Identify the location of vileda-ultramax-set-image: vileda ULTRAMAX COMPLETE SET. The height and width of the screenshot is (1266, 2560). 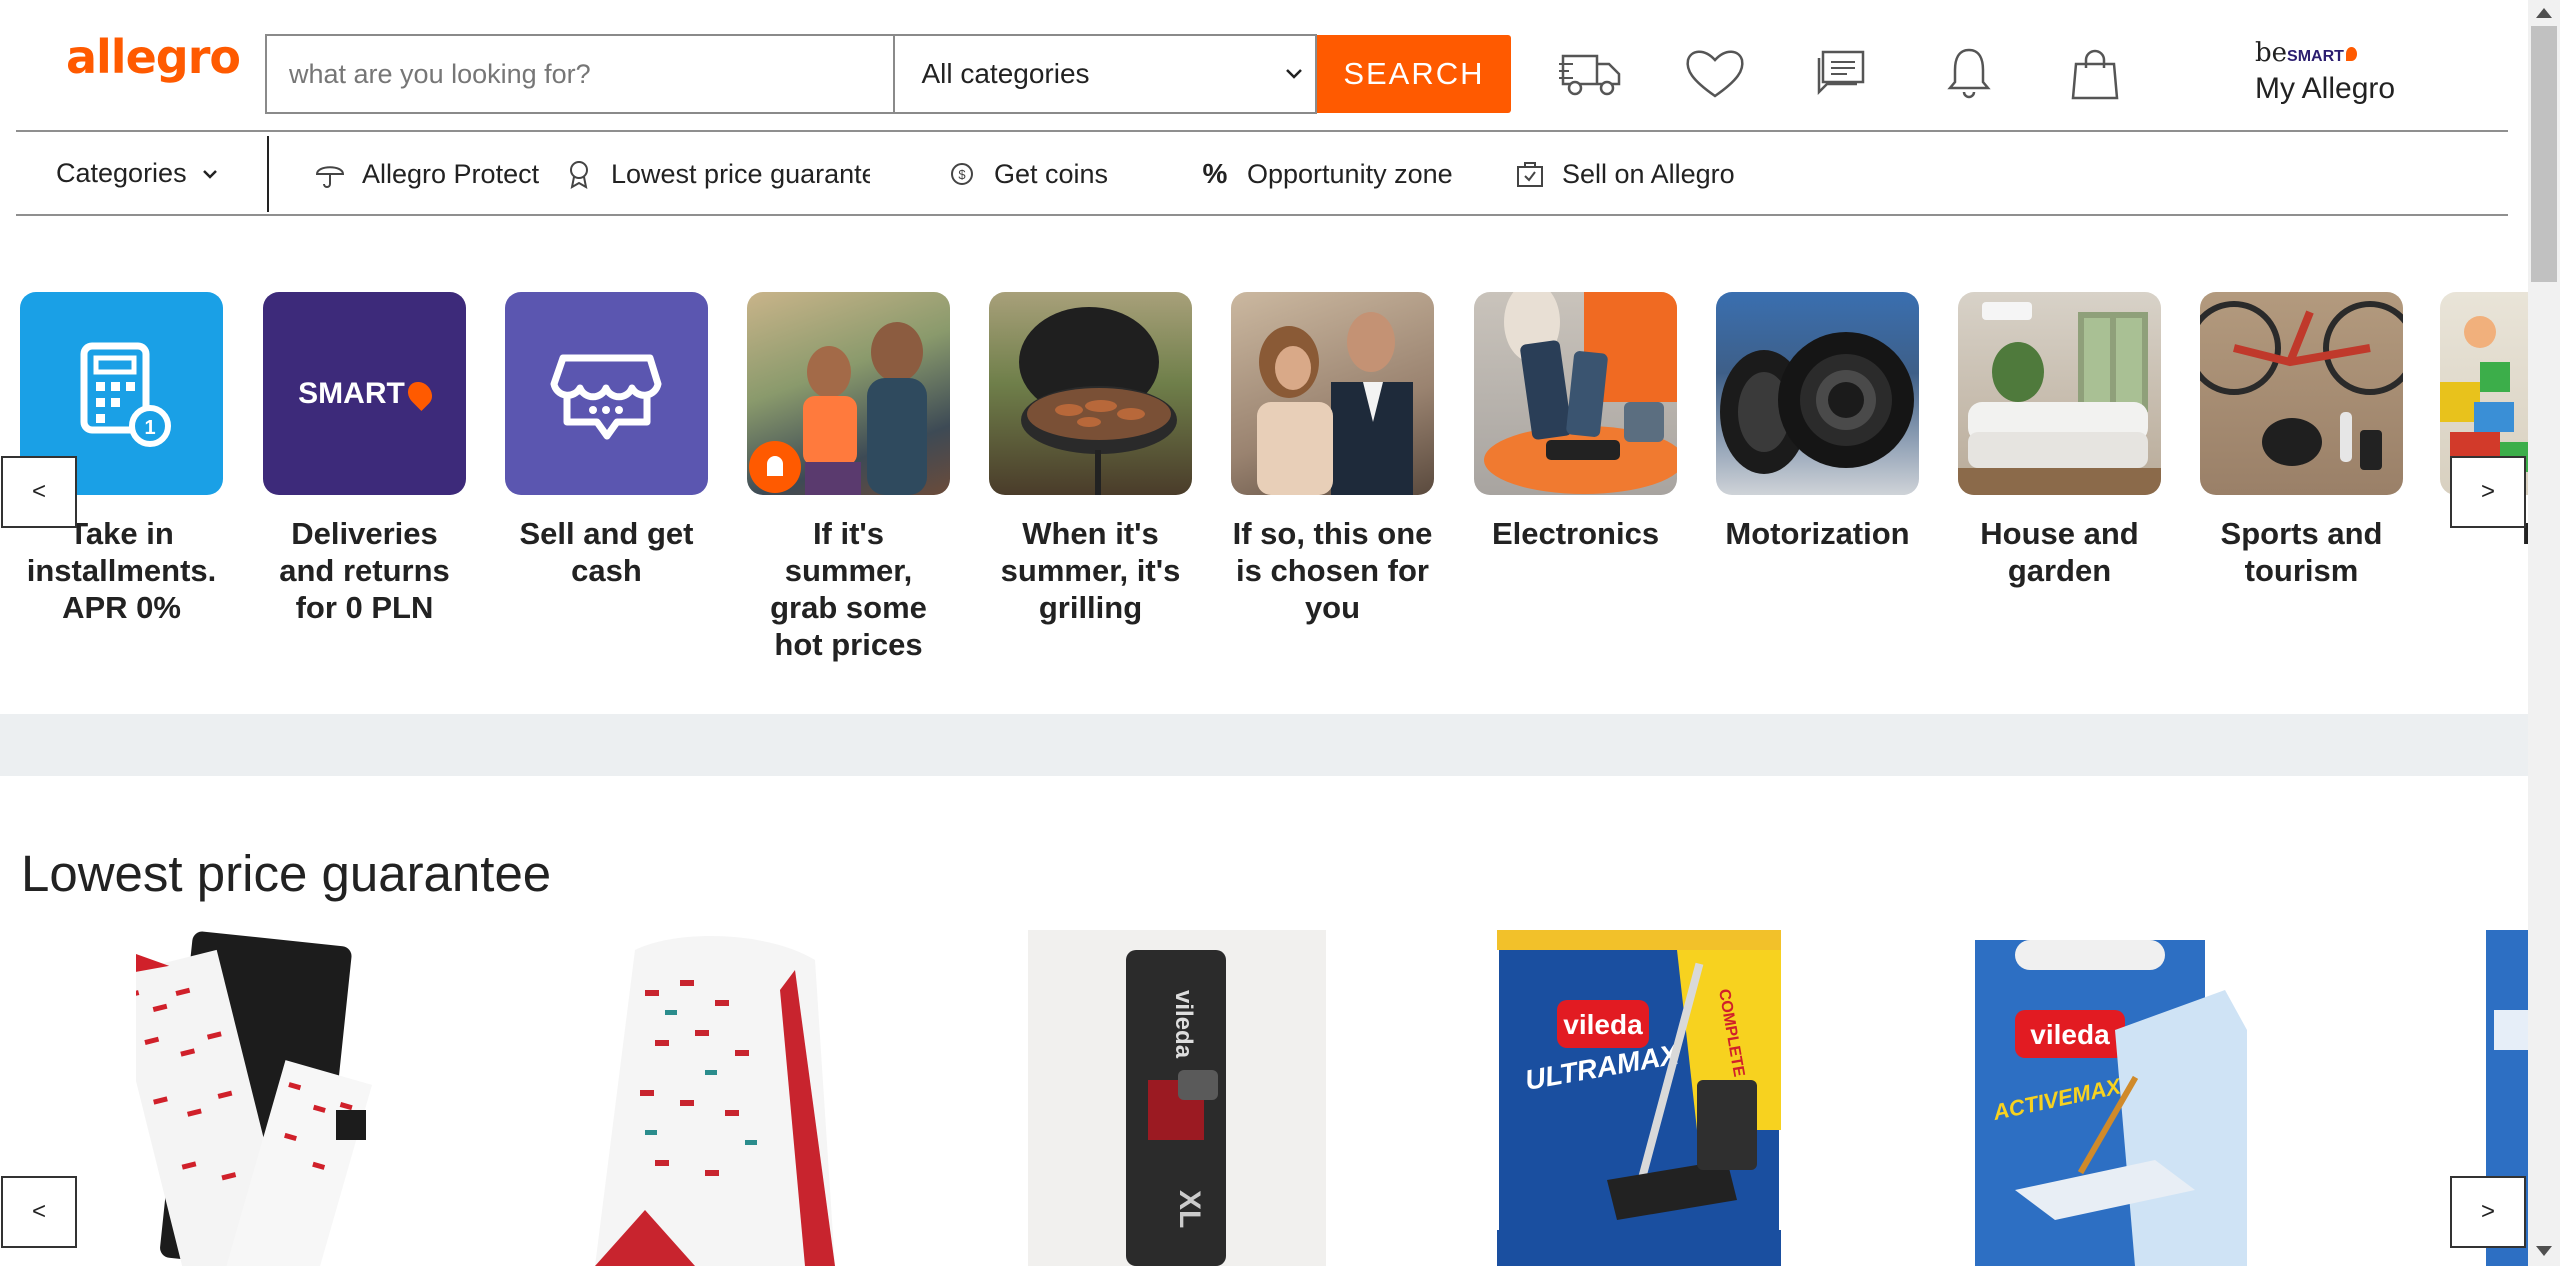
(1639, 1098).